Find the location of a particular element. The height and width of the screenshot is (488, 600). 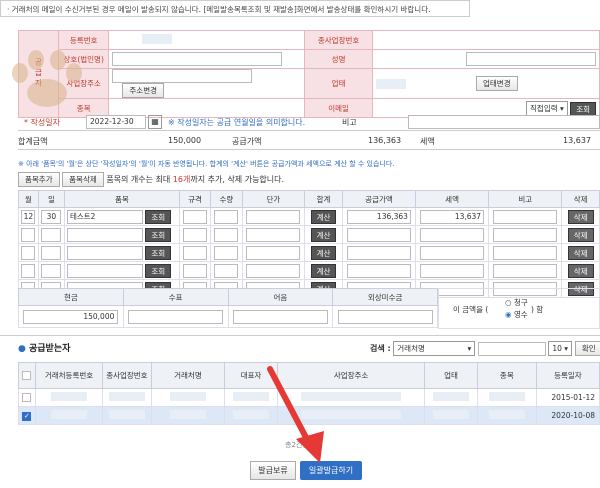

address-change-button: 주소변경 is located at coordinates (143, 90).